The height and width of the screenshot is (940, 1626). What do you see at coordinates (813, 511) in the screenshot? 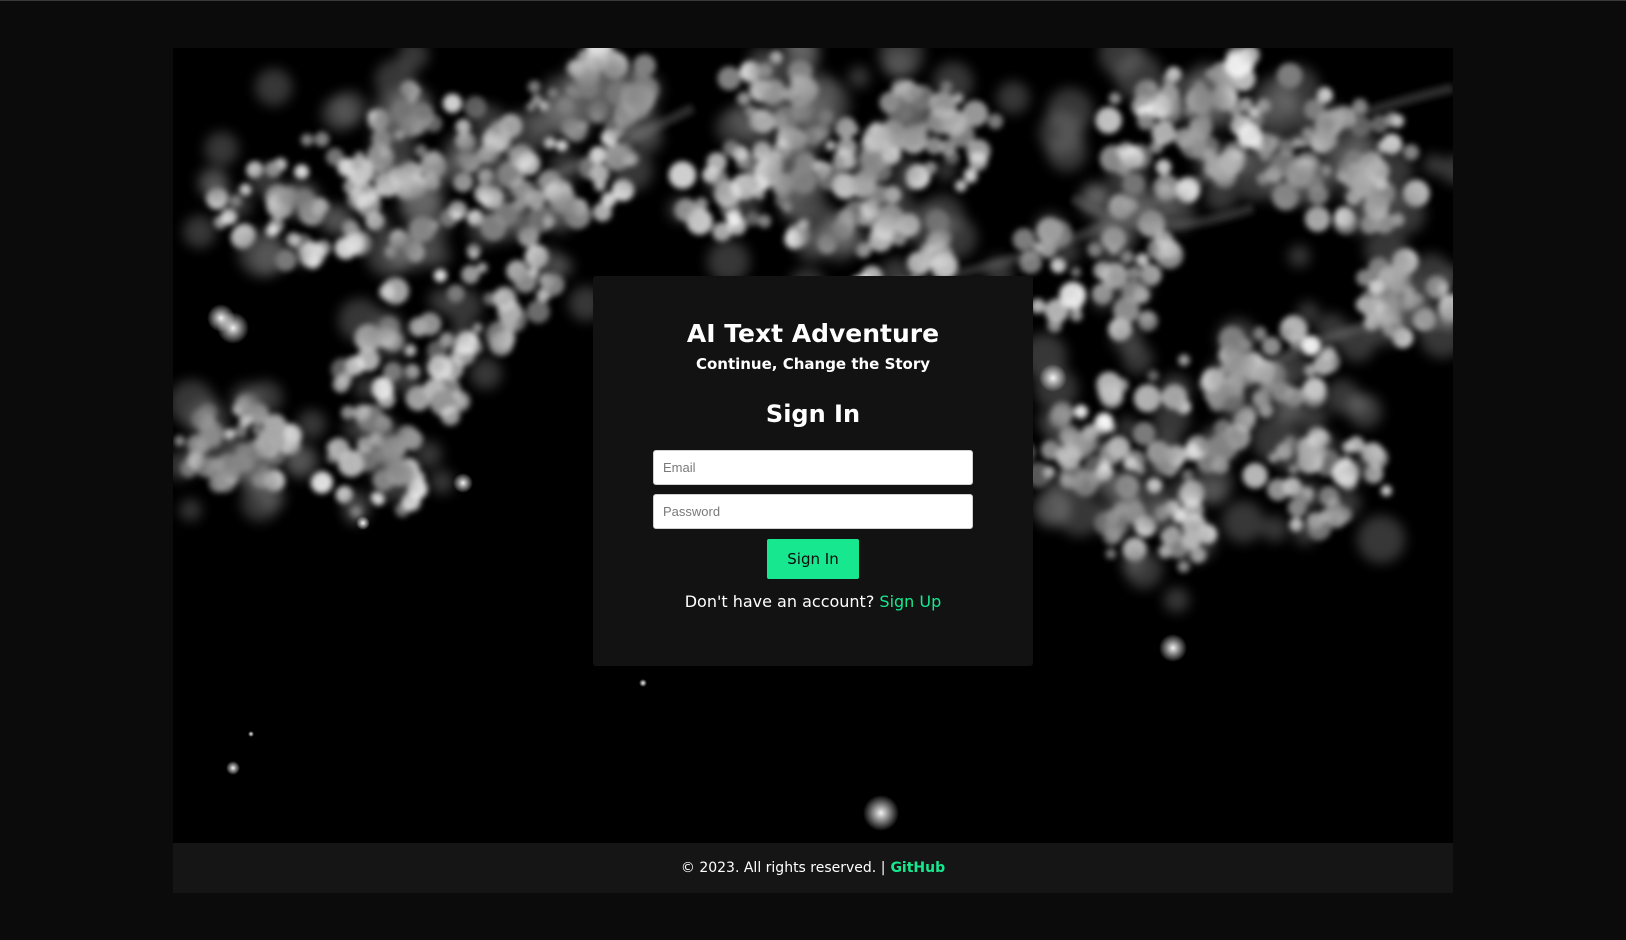
I see `password-input` at bounding box center [813, 511].